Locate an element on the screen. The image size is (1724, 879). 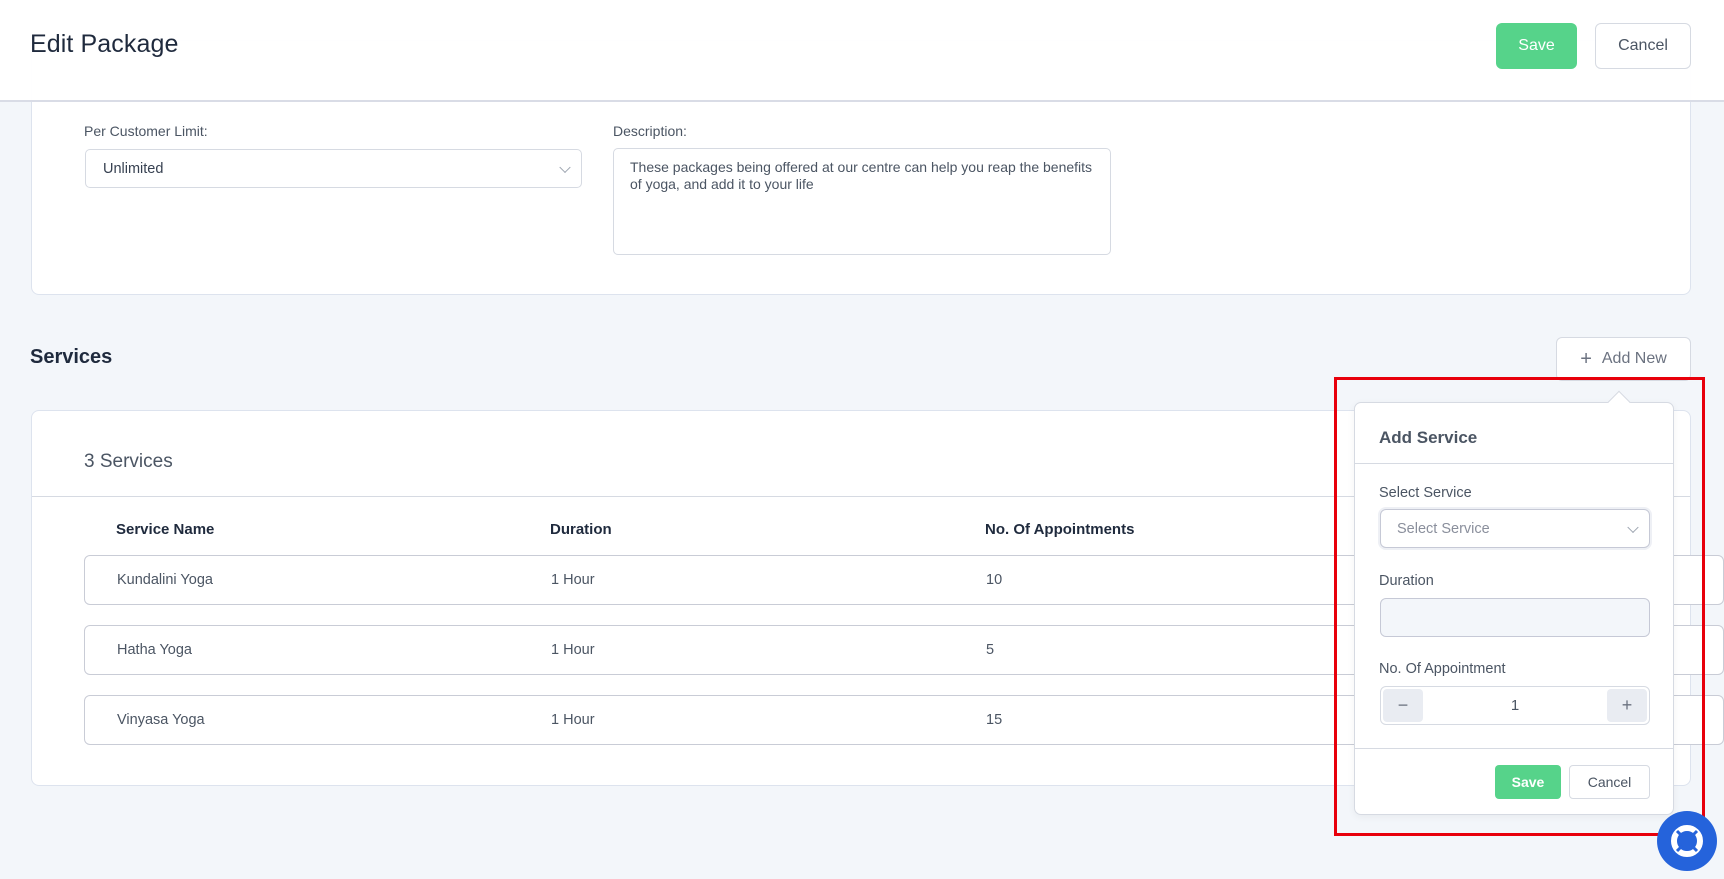
duration-label: Duration is located at coordinates (1406, 581).